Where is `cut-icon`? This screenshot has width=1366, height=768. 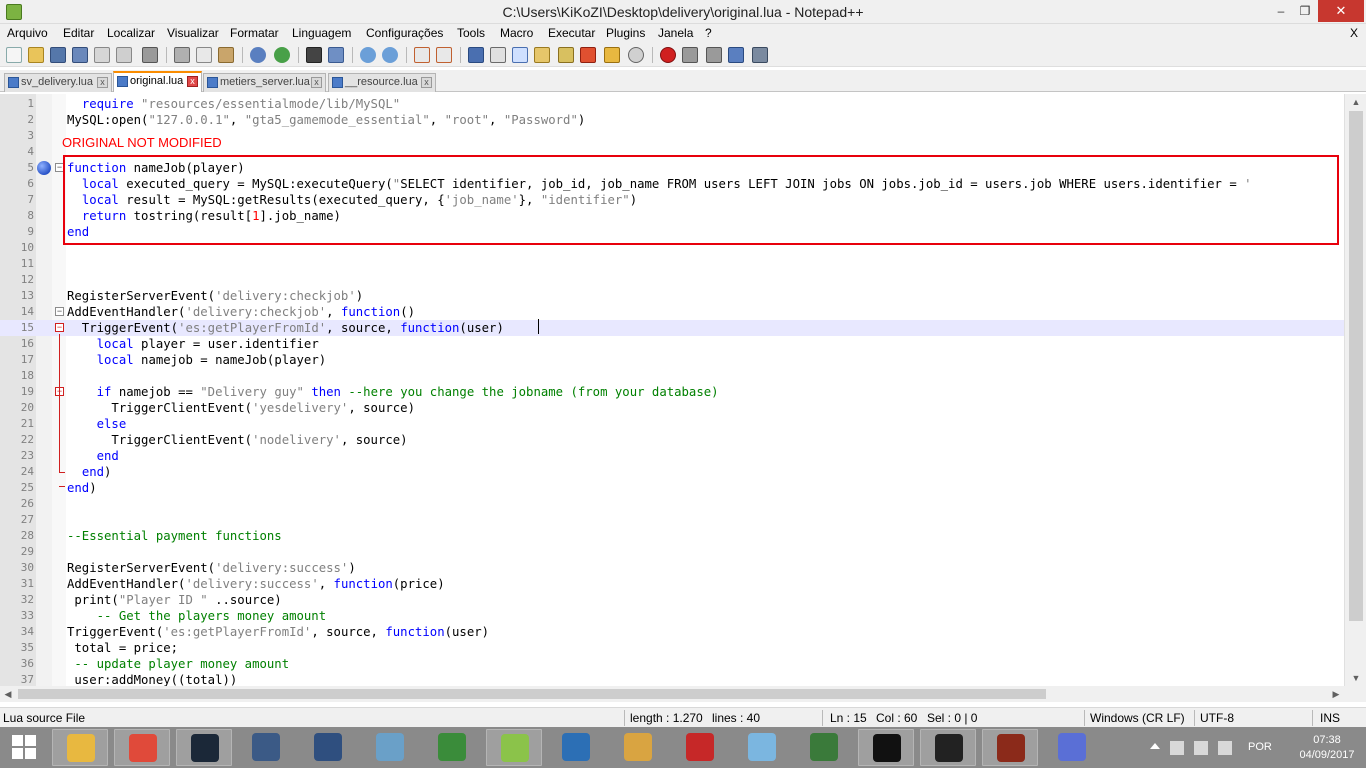
cut-icon is located at coordinates (182, 55).